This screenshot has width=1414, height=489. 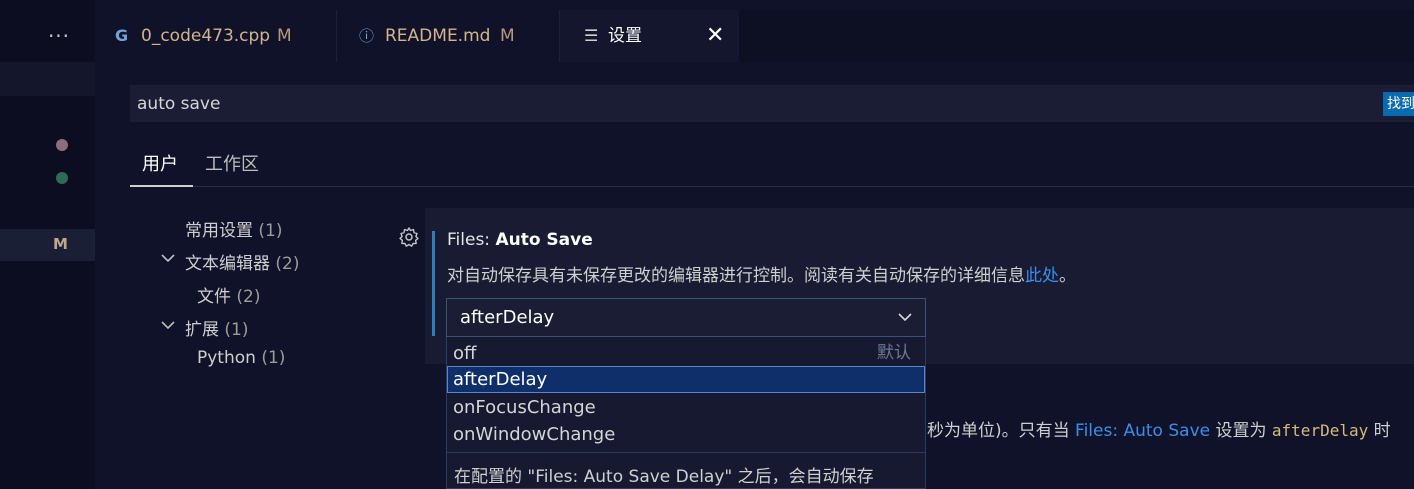 I want to click on tab-user: 用户, so click(x=160, y=163).